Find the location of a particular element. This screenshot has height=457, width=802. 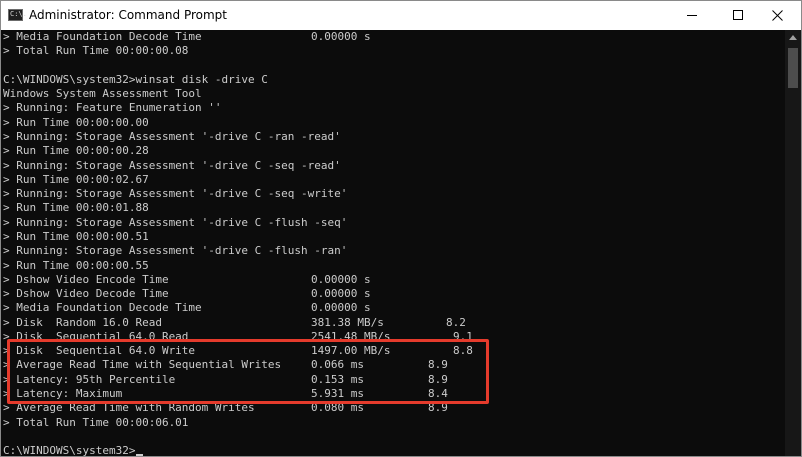

console-line: > Run Time 00:00:00.51 is located at coordinates (76, 236).